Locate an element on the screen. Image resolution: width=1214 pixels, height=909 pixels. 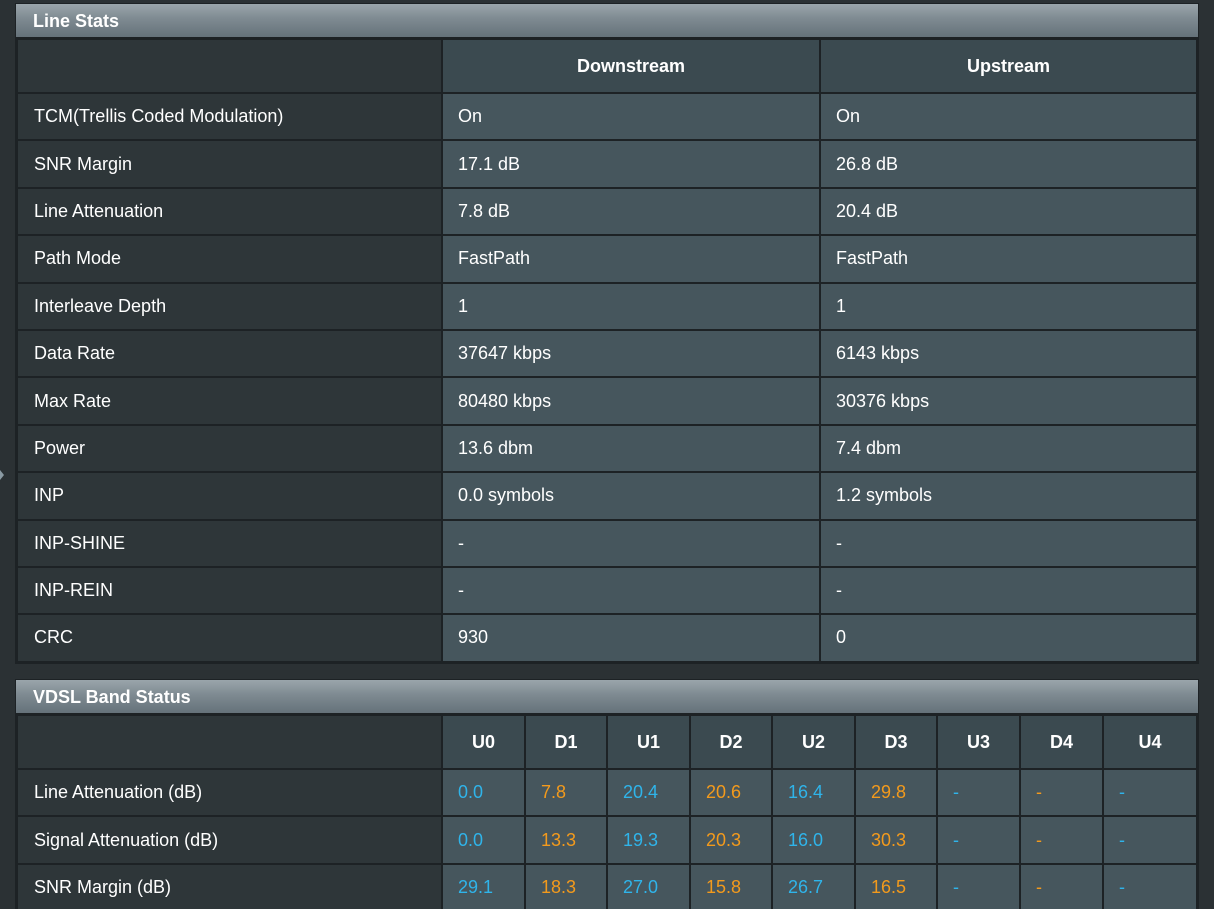
line-stats-row: SNR Margin 17.1 dB 26.8 dB is located at coordinates (607, 164).